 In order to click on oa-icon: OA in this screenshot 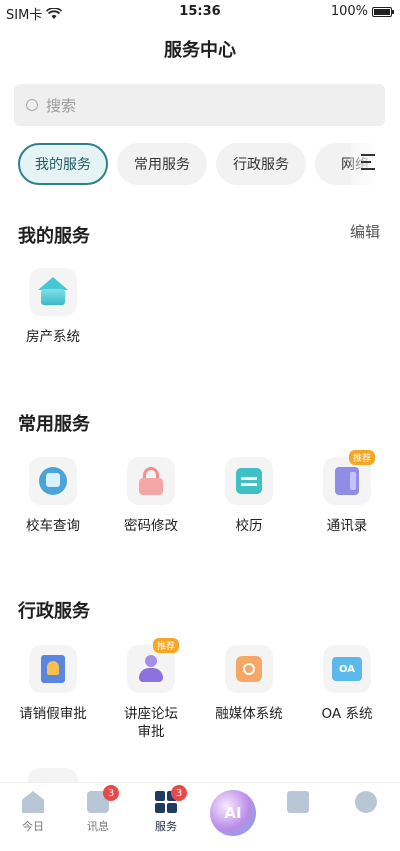, I will do `click(347, 669)`.